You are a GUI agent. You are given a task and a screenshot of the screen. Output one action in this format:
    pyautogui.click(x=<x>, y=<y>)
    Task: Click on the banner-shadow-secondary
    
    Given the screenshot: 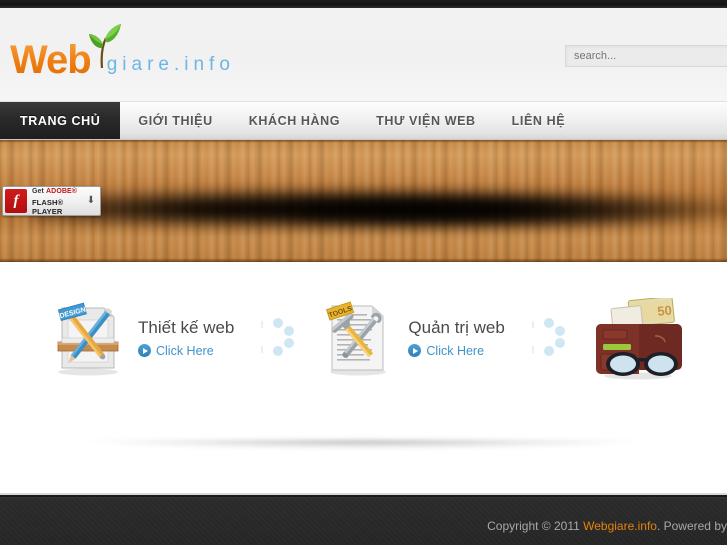 What is the action you would take?
    pyautogui.click(x=513, y=213)
    